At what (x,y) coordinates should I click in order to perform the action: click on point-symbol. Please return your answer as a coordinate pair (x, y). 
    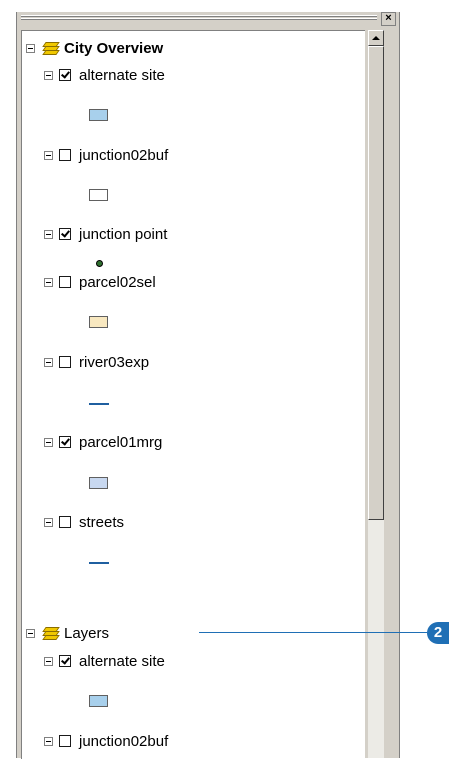
    Looking at the image, I should click on (99, 263).